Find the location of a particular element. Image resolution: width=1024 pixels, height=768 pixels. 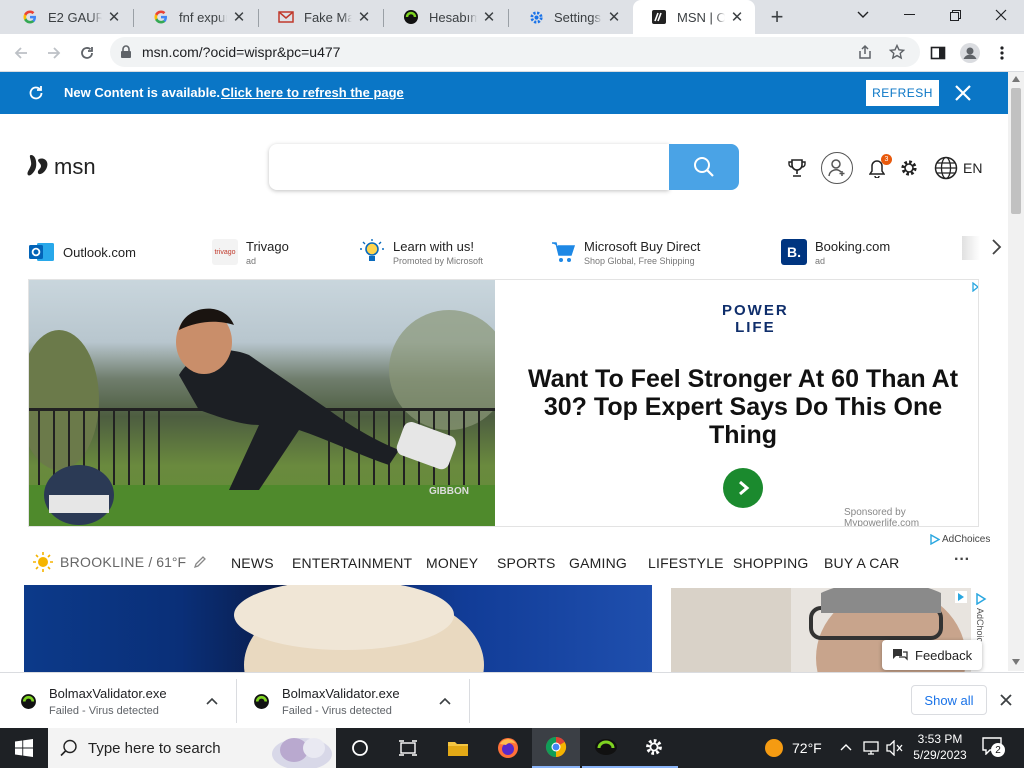

taskbar-weather: 72°F is located at coordinates (793, 748).